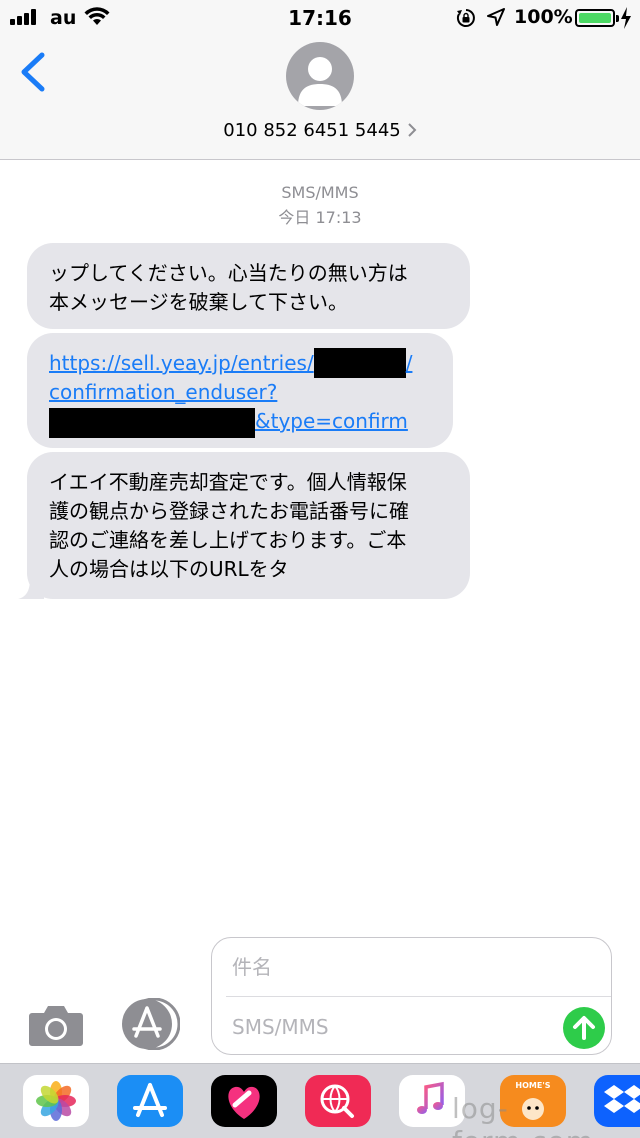 The width and height of the screenshot is (640, 1138). I want to click on heart-icon, so click(244, 1102).